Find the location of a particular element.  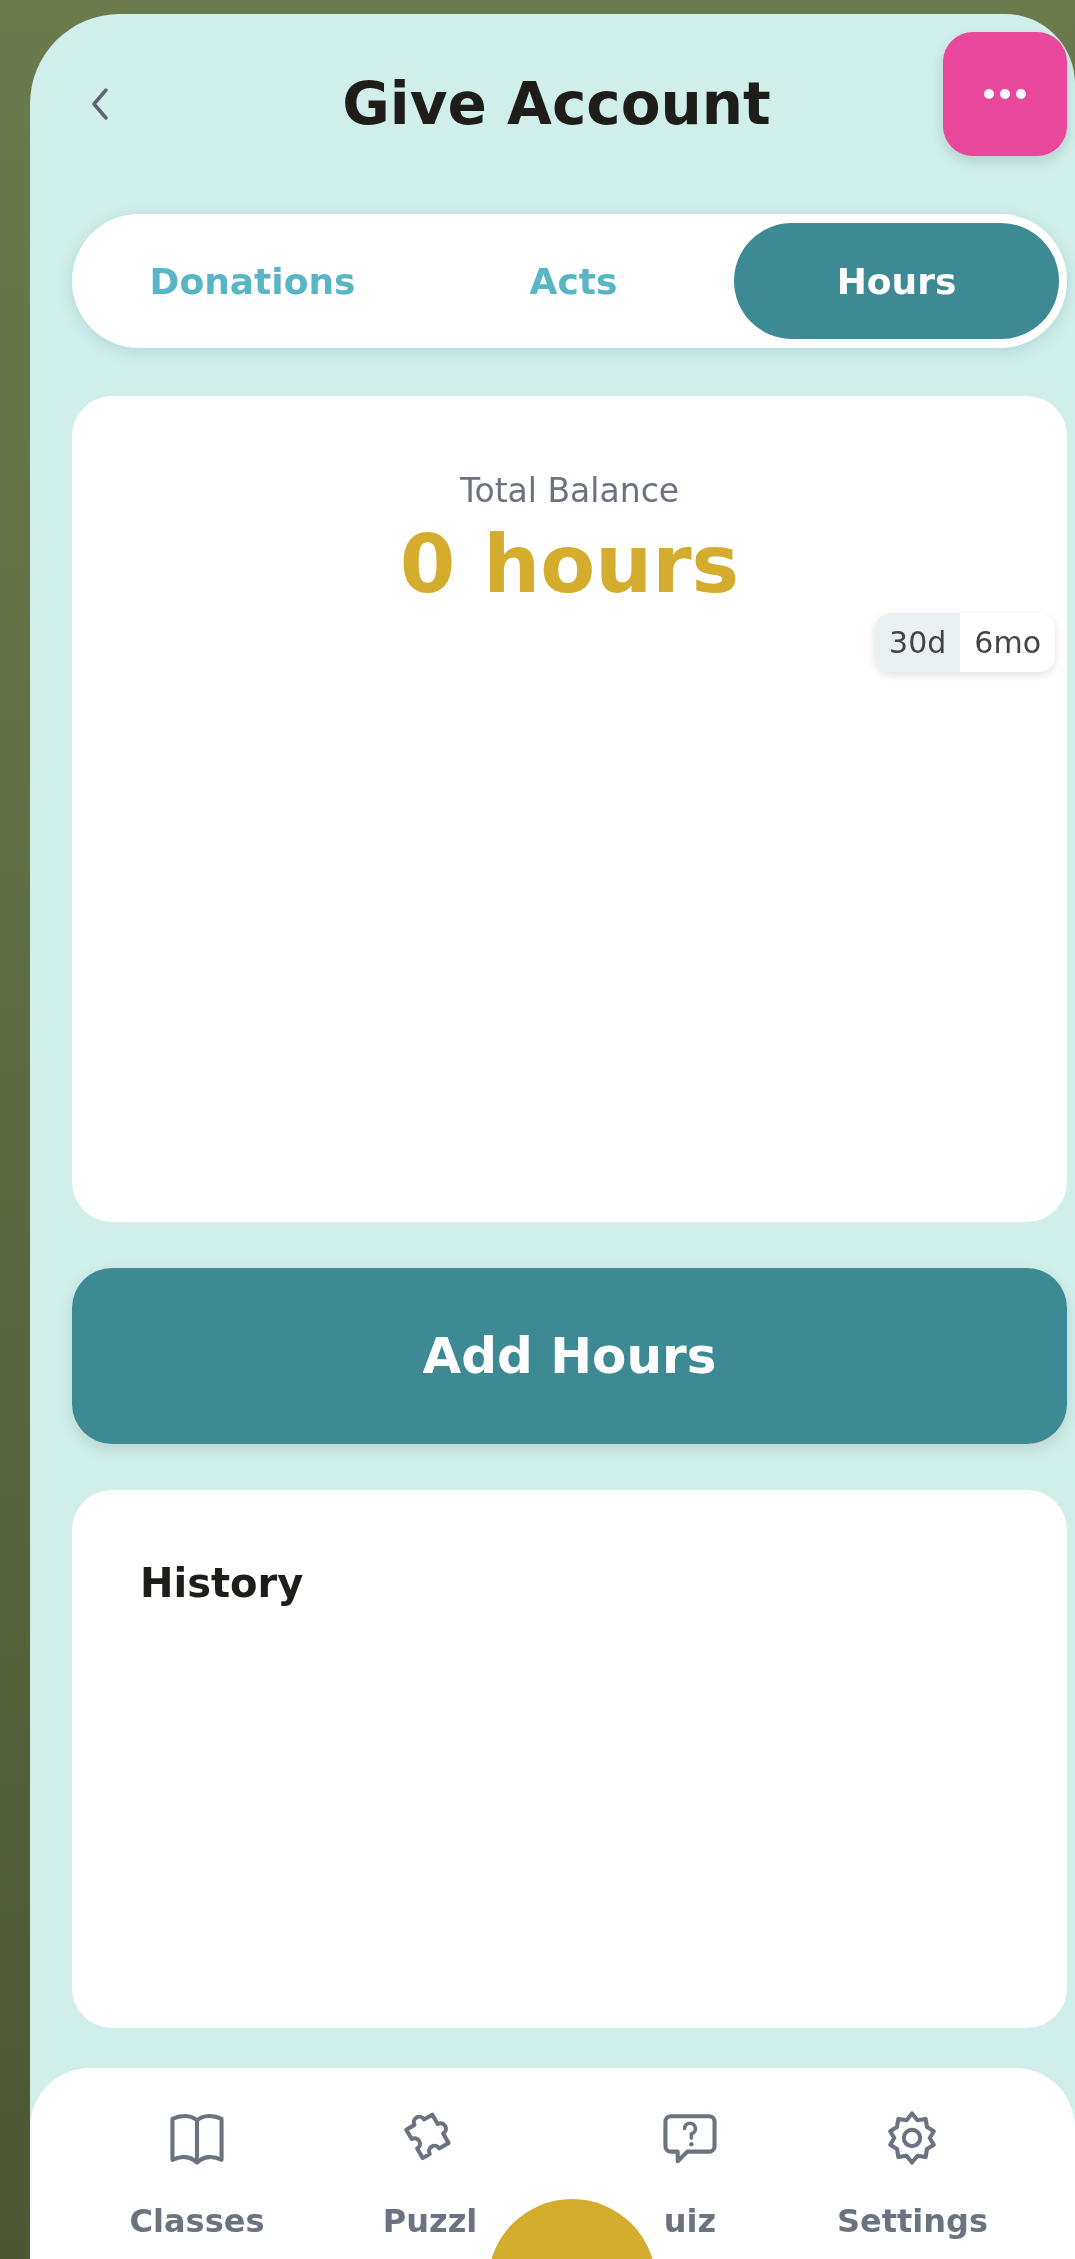

nav-item: Settings is located at coordinates (912, 2174).